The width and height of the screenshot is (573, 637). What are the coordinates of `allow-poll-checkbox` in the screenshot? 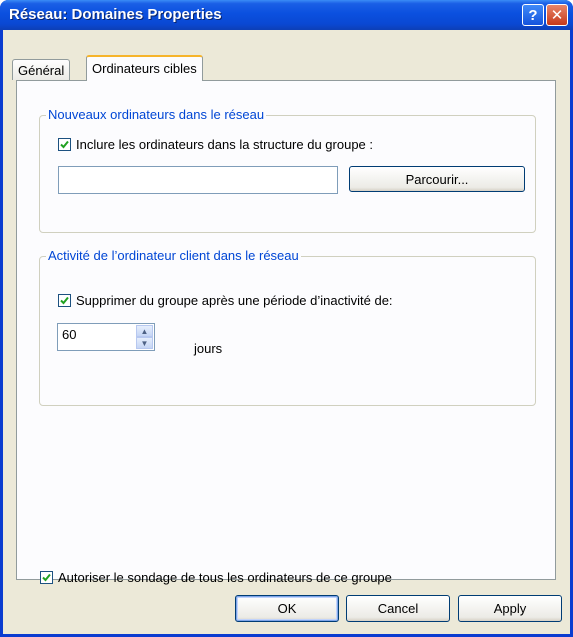 It's located at (46, 577).